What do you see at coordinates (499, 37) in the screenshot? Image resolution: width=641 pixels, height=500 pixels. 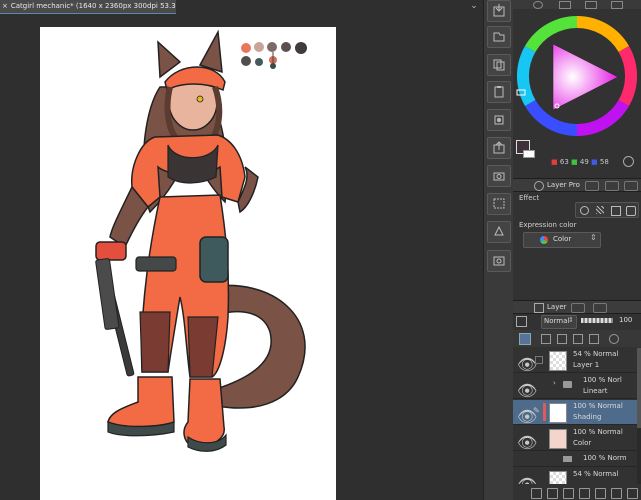 I see `new-layer-folder-icon` at bounding box center [499, 37].